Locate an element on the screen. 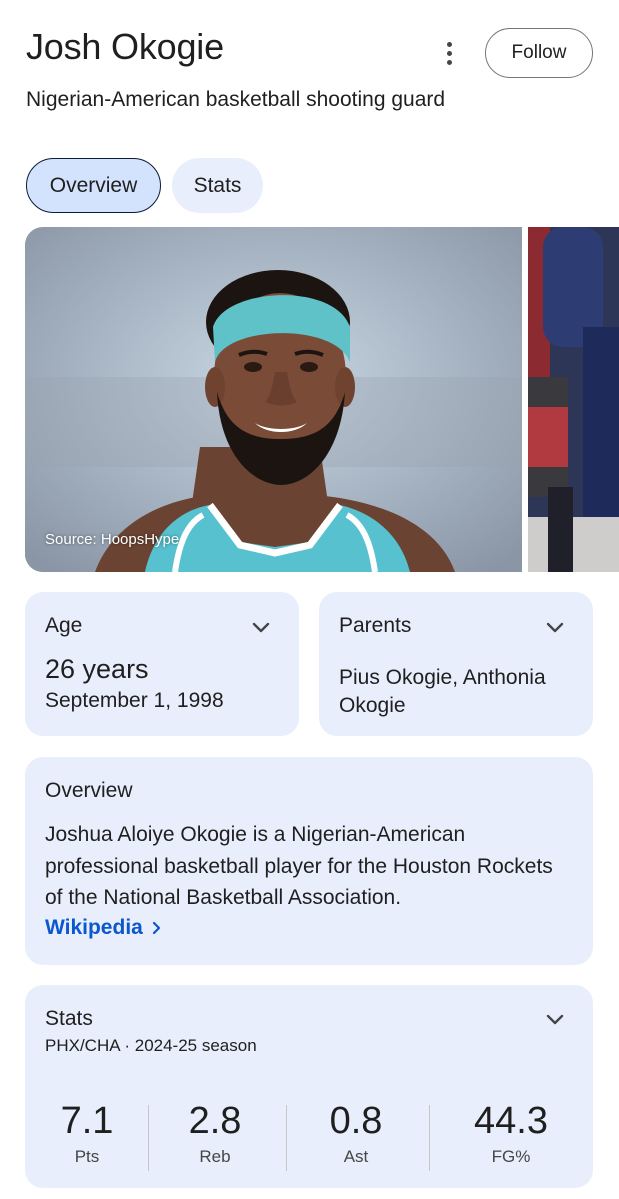  overview-label: Overview is located at coordinates (89, 790).